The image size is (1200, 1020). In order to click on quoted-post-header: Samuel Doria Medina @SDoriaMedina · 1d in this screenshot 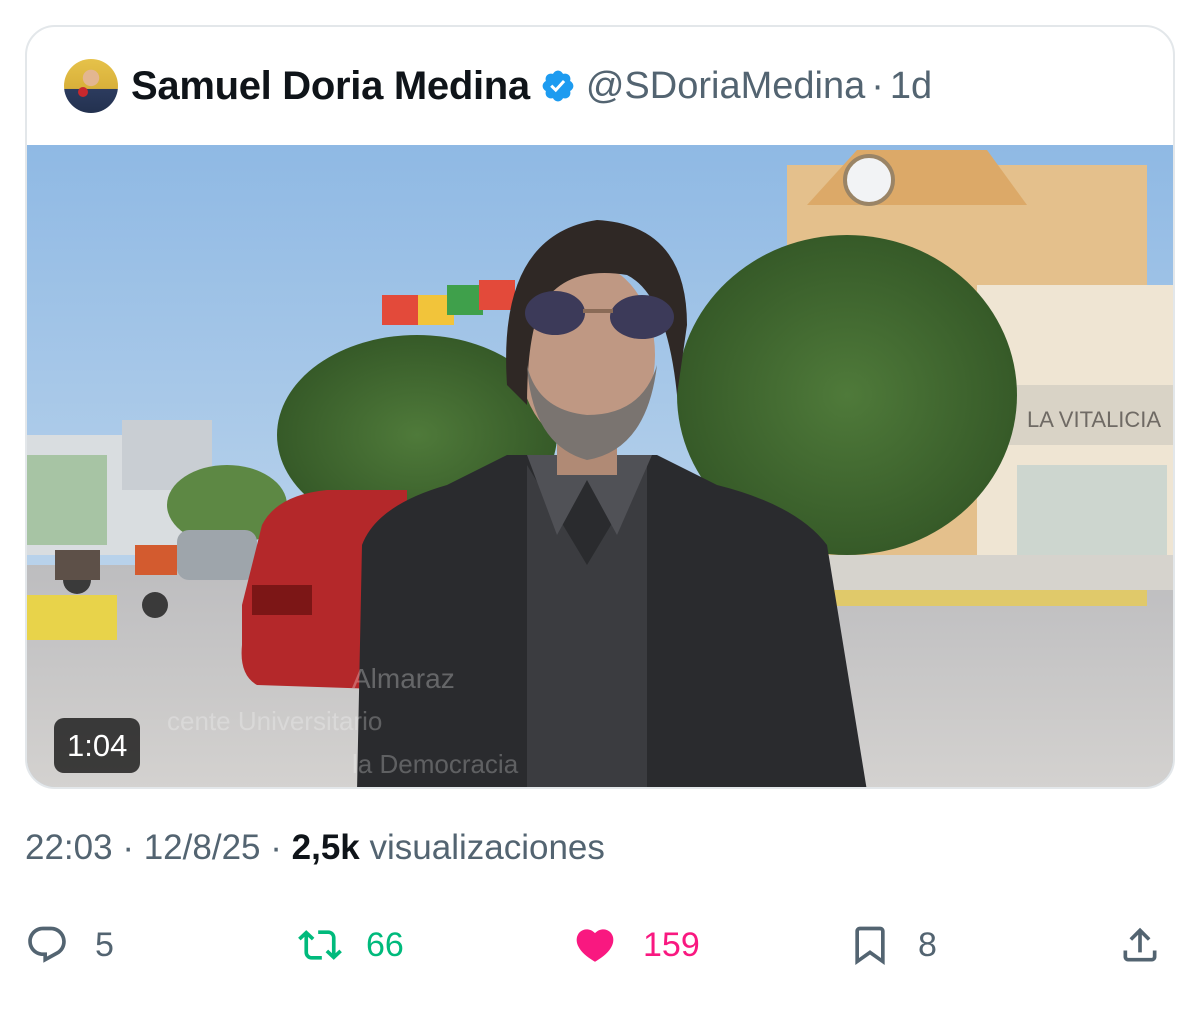, I will do `click(600, 86)`.